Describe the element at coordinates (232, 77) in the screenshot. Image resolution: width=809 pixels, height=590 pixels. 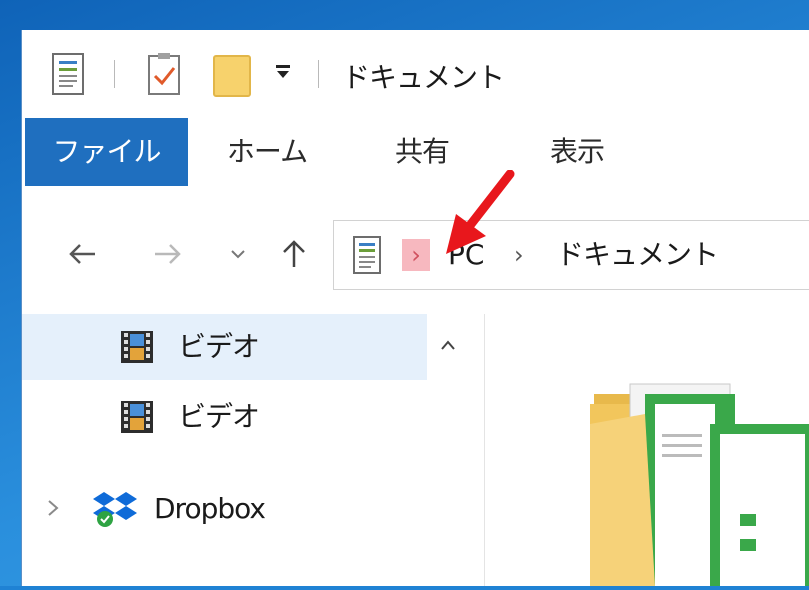
I see `folder-icon` at that location.